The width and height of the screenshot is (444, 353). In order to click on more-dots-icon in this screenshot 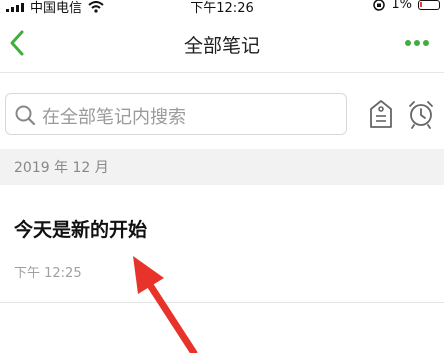, I will do `click(417, 43)`.